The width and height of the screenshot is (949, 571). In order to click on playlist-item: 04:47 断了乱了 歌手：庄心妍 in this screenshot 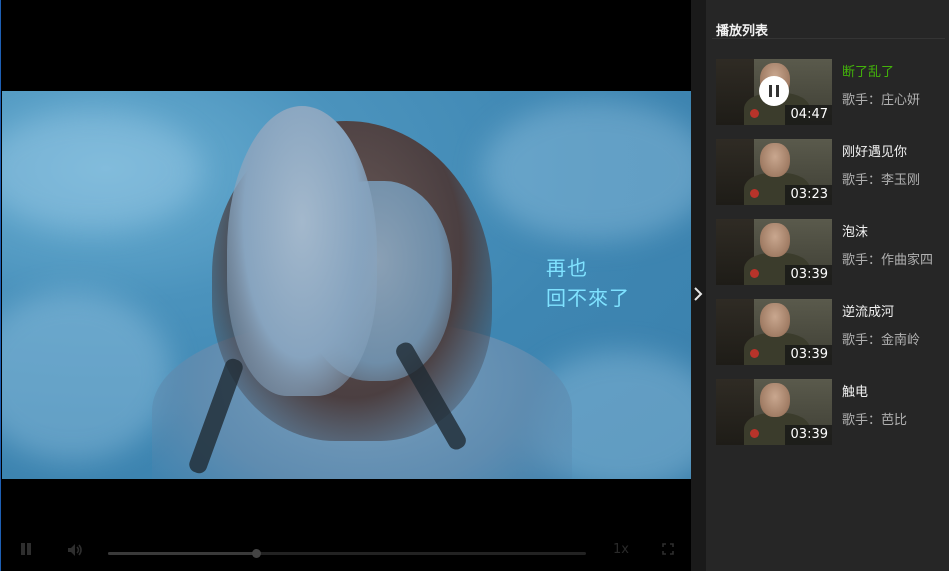, I will do `click(831, 92)`.